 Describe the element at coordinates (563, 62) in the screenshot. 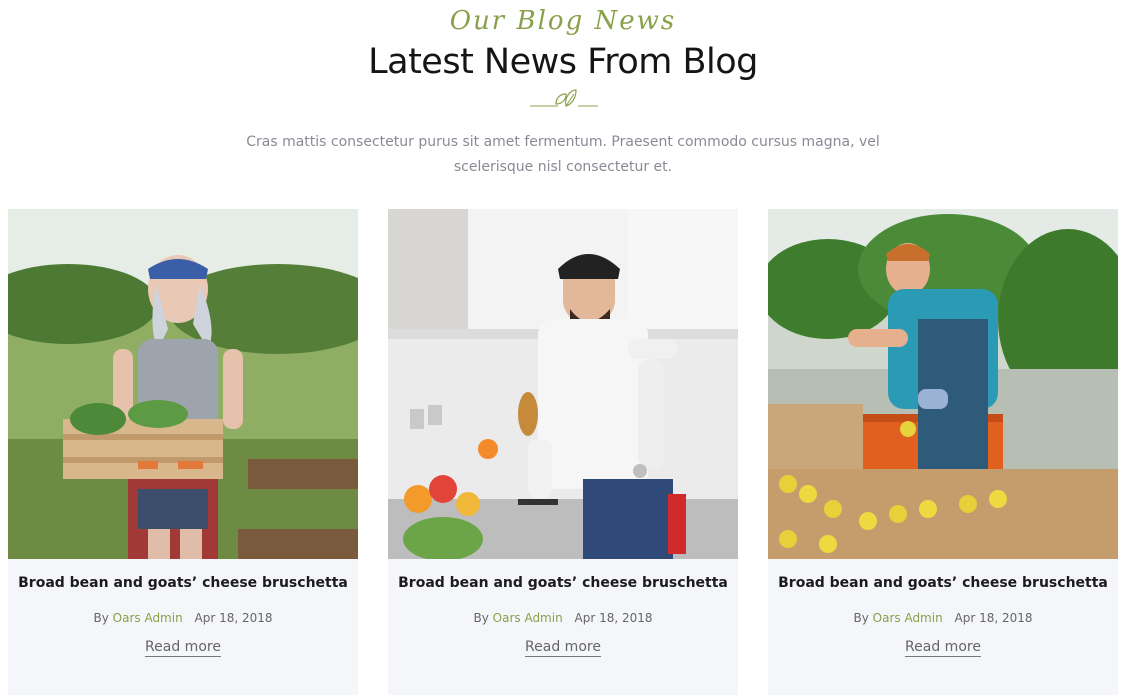

I see `section-title: Latest News From Blog` at that location.